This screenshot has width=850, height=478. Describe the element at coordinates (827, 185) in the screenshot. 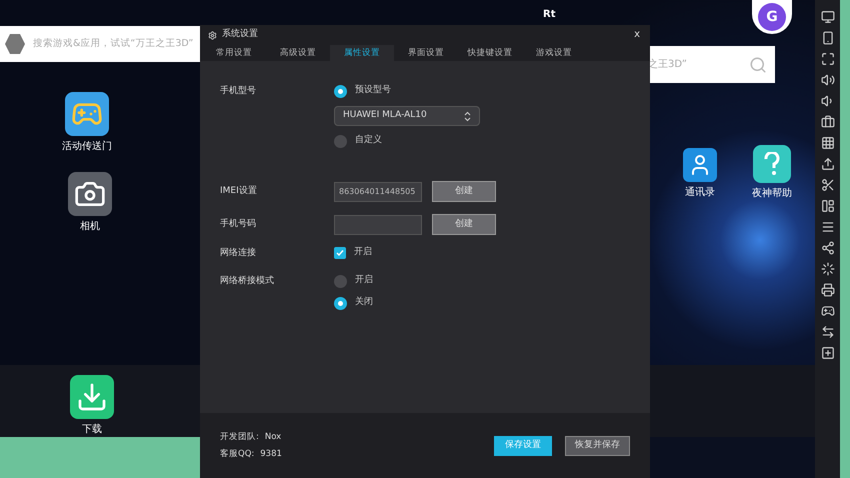

I see `scissors-icon` at that location.